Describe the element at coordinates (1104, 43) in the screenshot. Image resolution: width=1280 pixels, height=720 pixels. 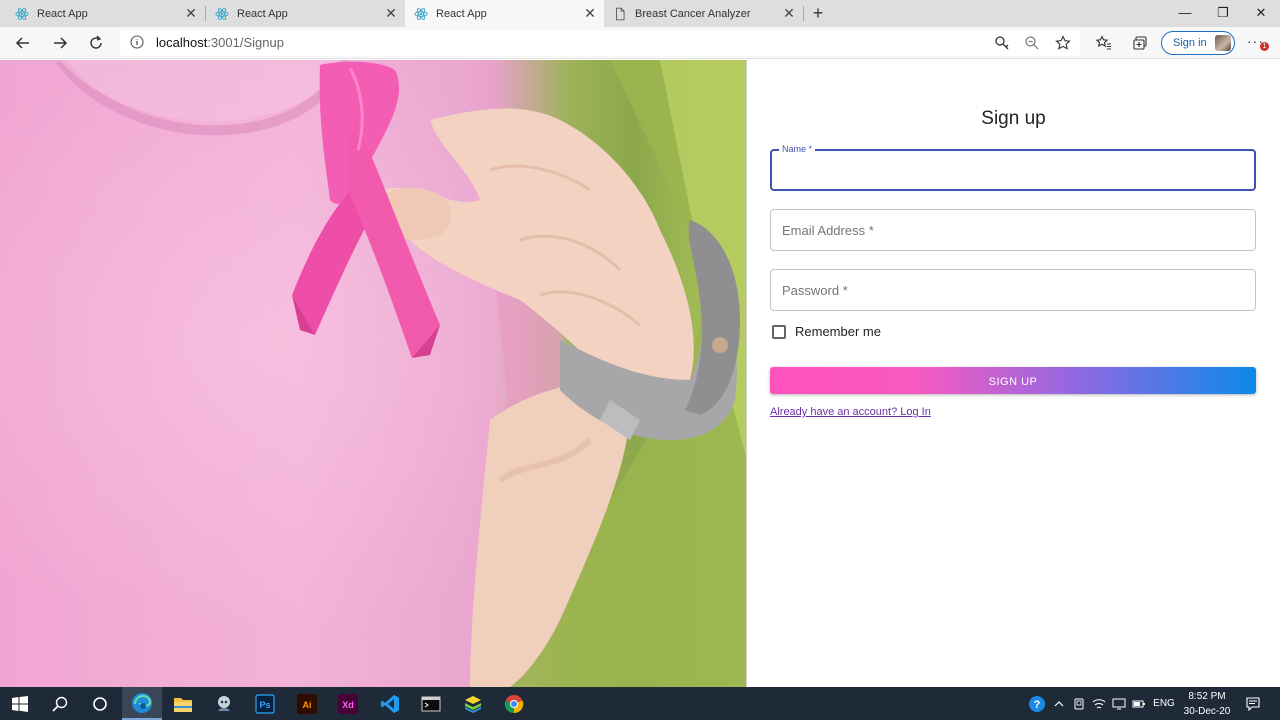
I see `favorites-icon` at that location.